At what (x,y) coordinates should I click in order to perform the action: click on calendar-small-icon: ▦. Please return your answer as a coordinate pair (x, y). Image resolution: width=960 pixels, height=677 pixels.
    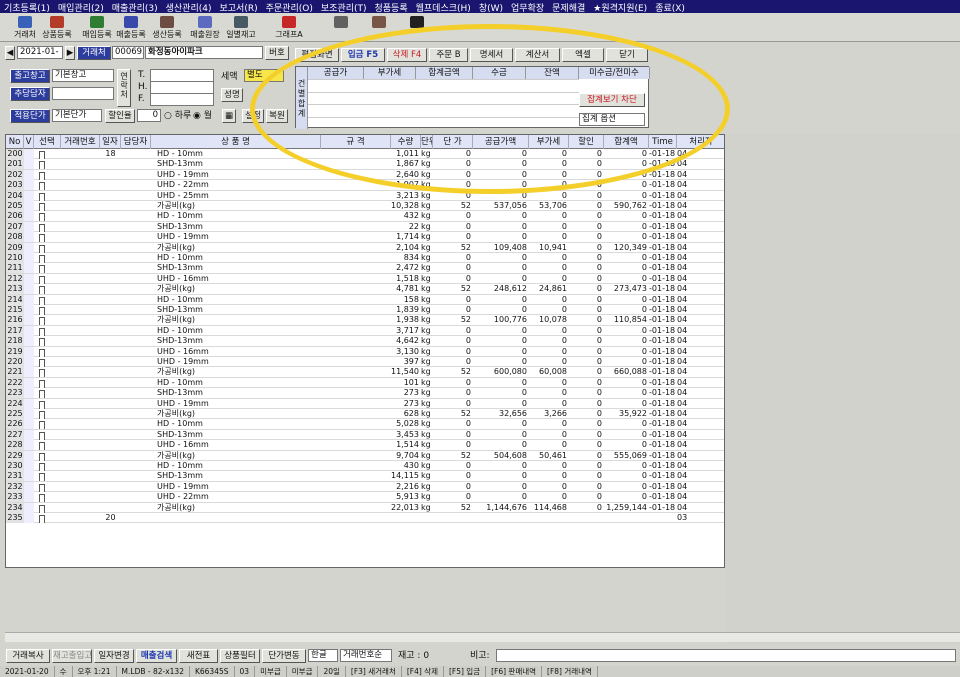
    Looking at the image, I should click on (229, 116).